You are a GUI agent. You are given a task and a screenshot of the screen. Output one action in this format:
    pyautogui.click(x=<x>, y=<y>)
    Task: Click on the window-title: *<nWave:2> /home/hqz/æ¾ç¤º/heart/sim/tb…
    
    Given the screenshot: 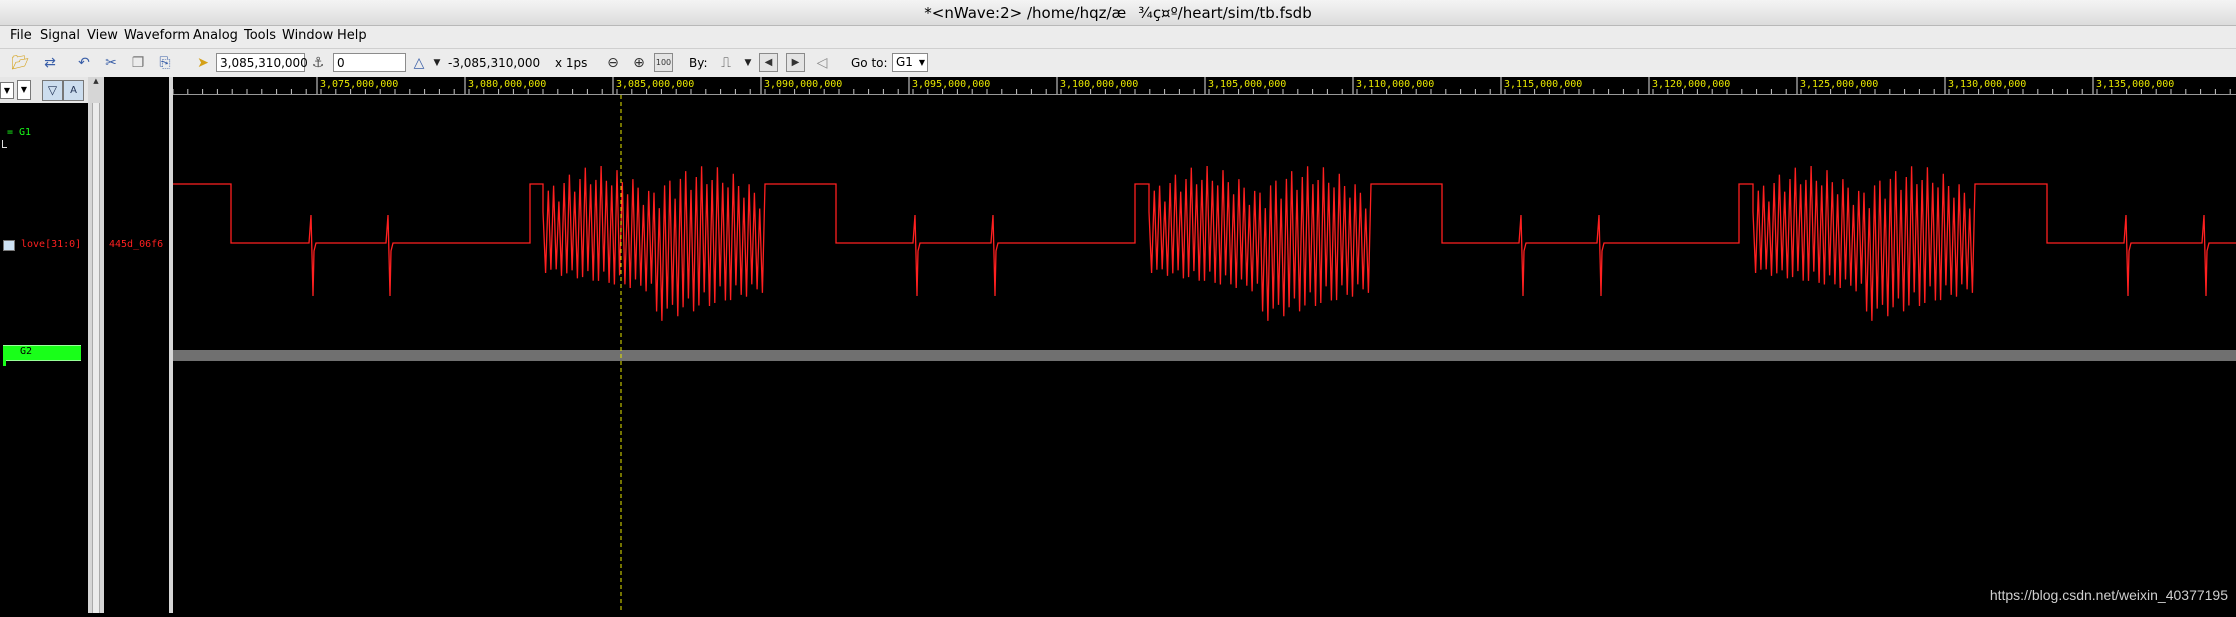 What is the action you would take?
    pyautogui.click(x=1118, y=13)
    